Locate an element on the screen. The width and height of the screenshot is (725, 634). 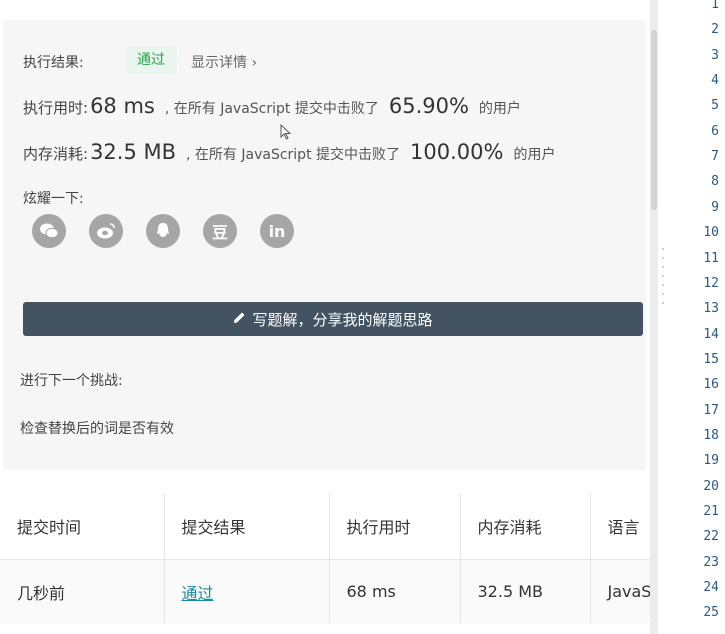
line-number: 9 is located at coordinates (715, 207).